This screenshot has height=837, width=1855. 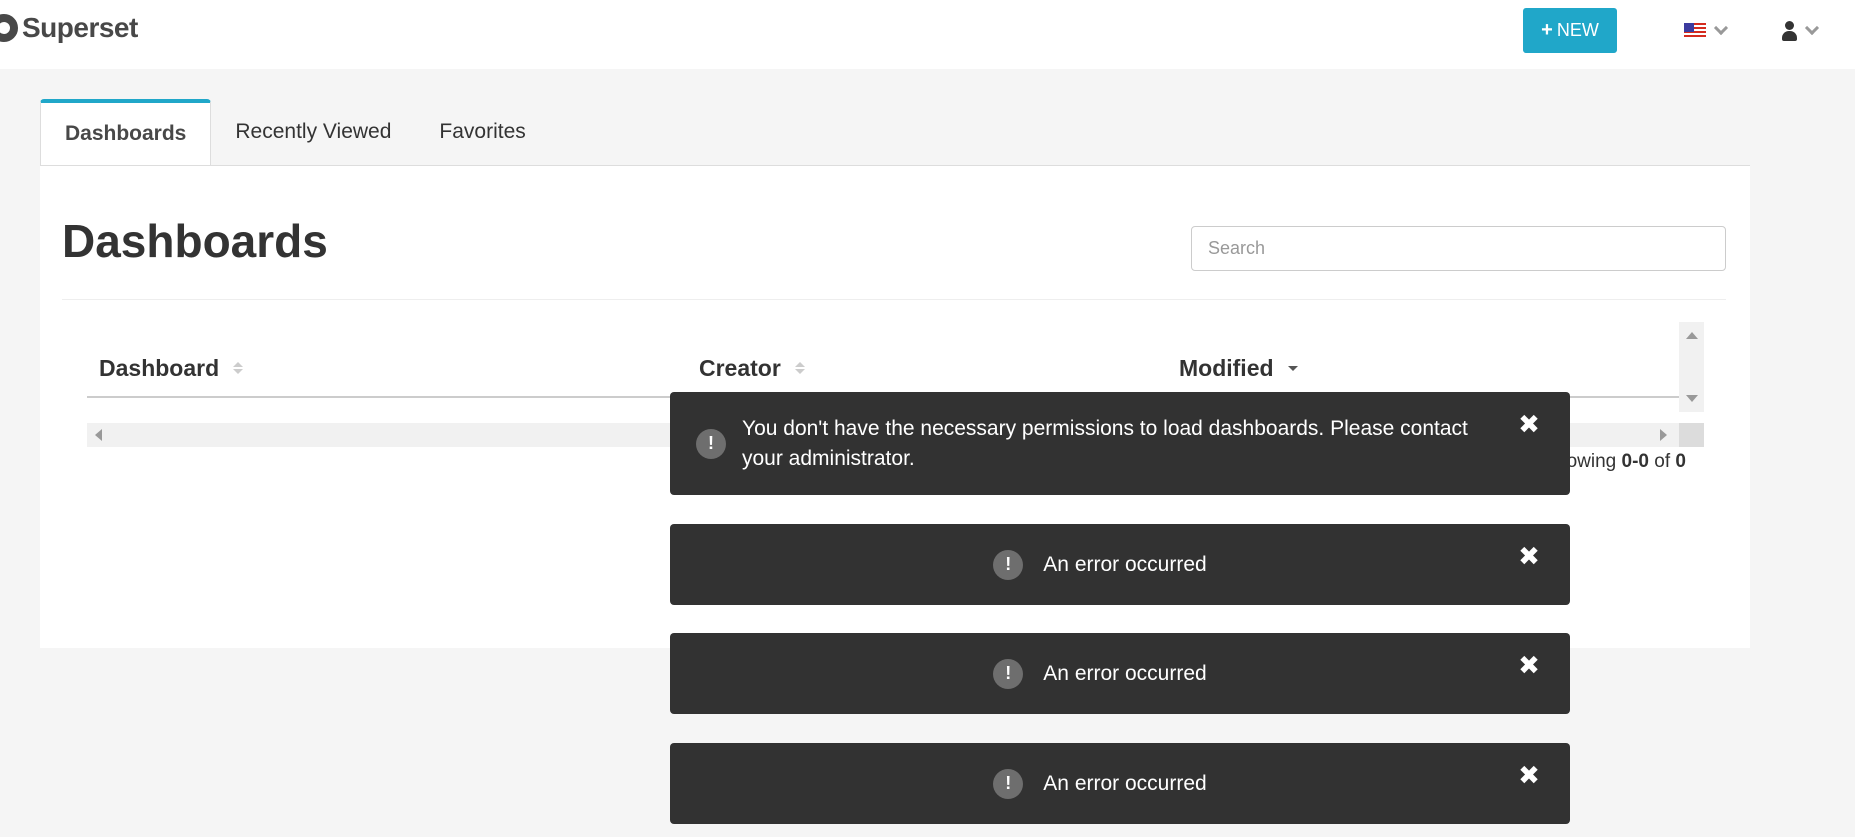 I want to click on pager-of: of, so click(x=1662, y=461).